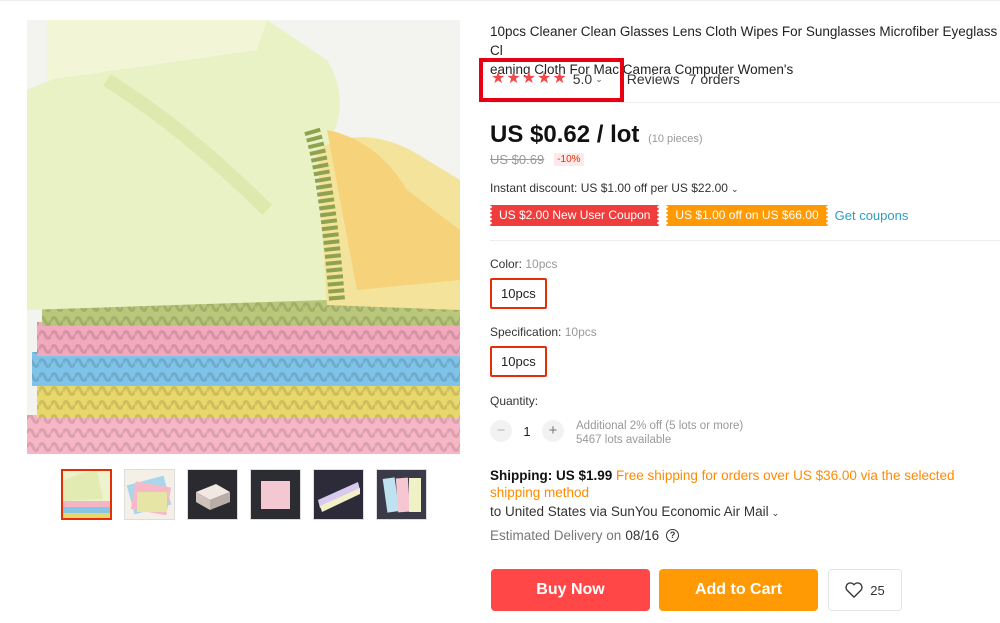 This screenshot has height=623, width=1000. What do you see at coordinates (541, 264) in the screenshot?
I see `color-selected-value: 10pcs` at bounding box center [541, 264].